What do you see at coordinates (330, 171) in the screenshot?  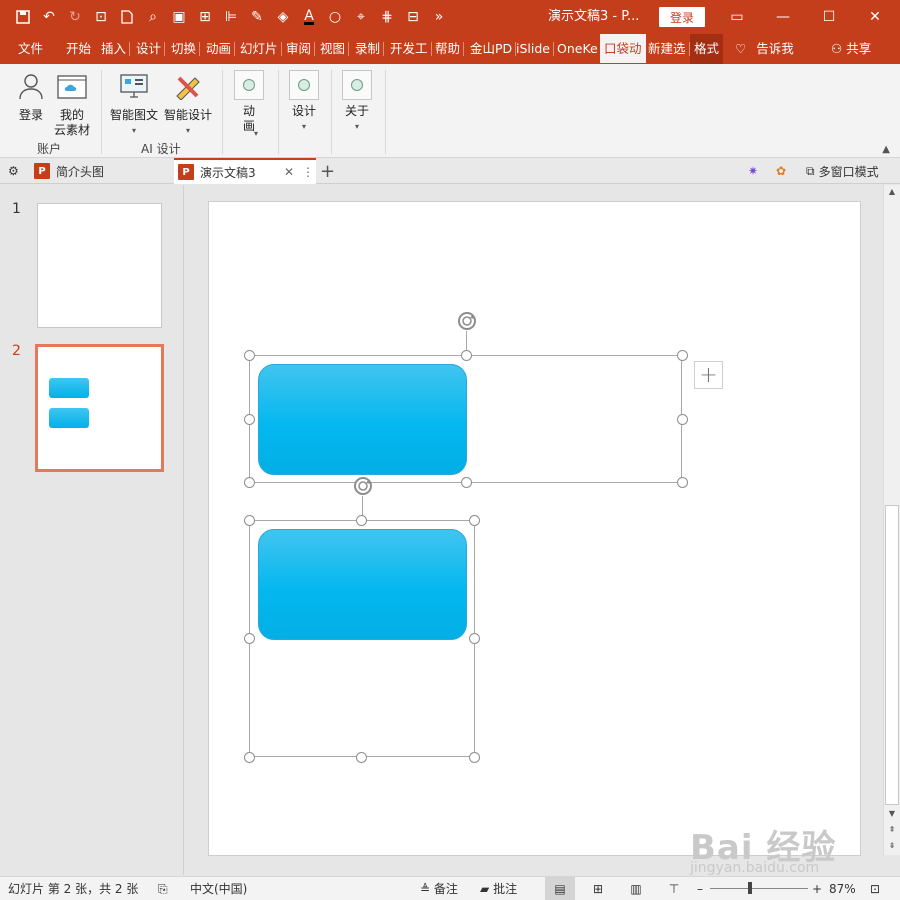 I see `new-tab-plus-icon: +` at bounding box center [330, 171].